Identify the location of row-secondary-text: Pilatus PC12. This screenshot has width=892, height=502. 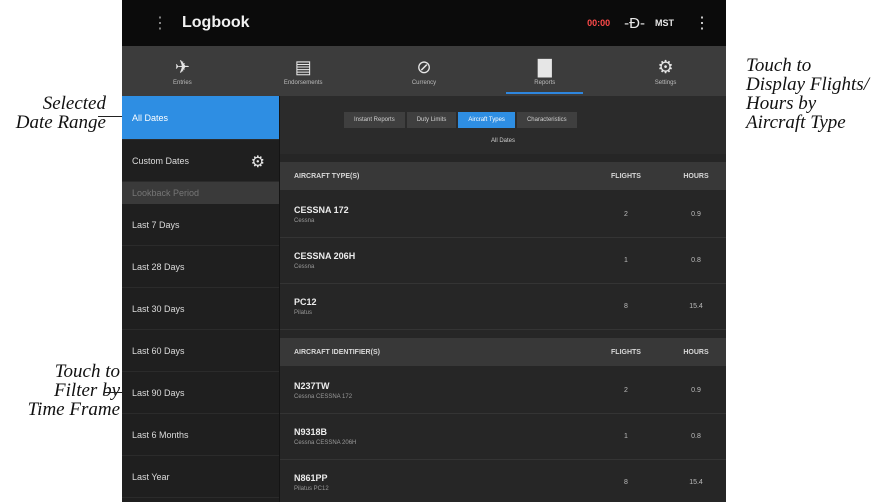
(311, 489).